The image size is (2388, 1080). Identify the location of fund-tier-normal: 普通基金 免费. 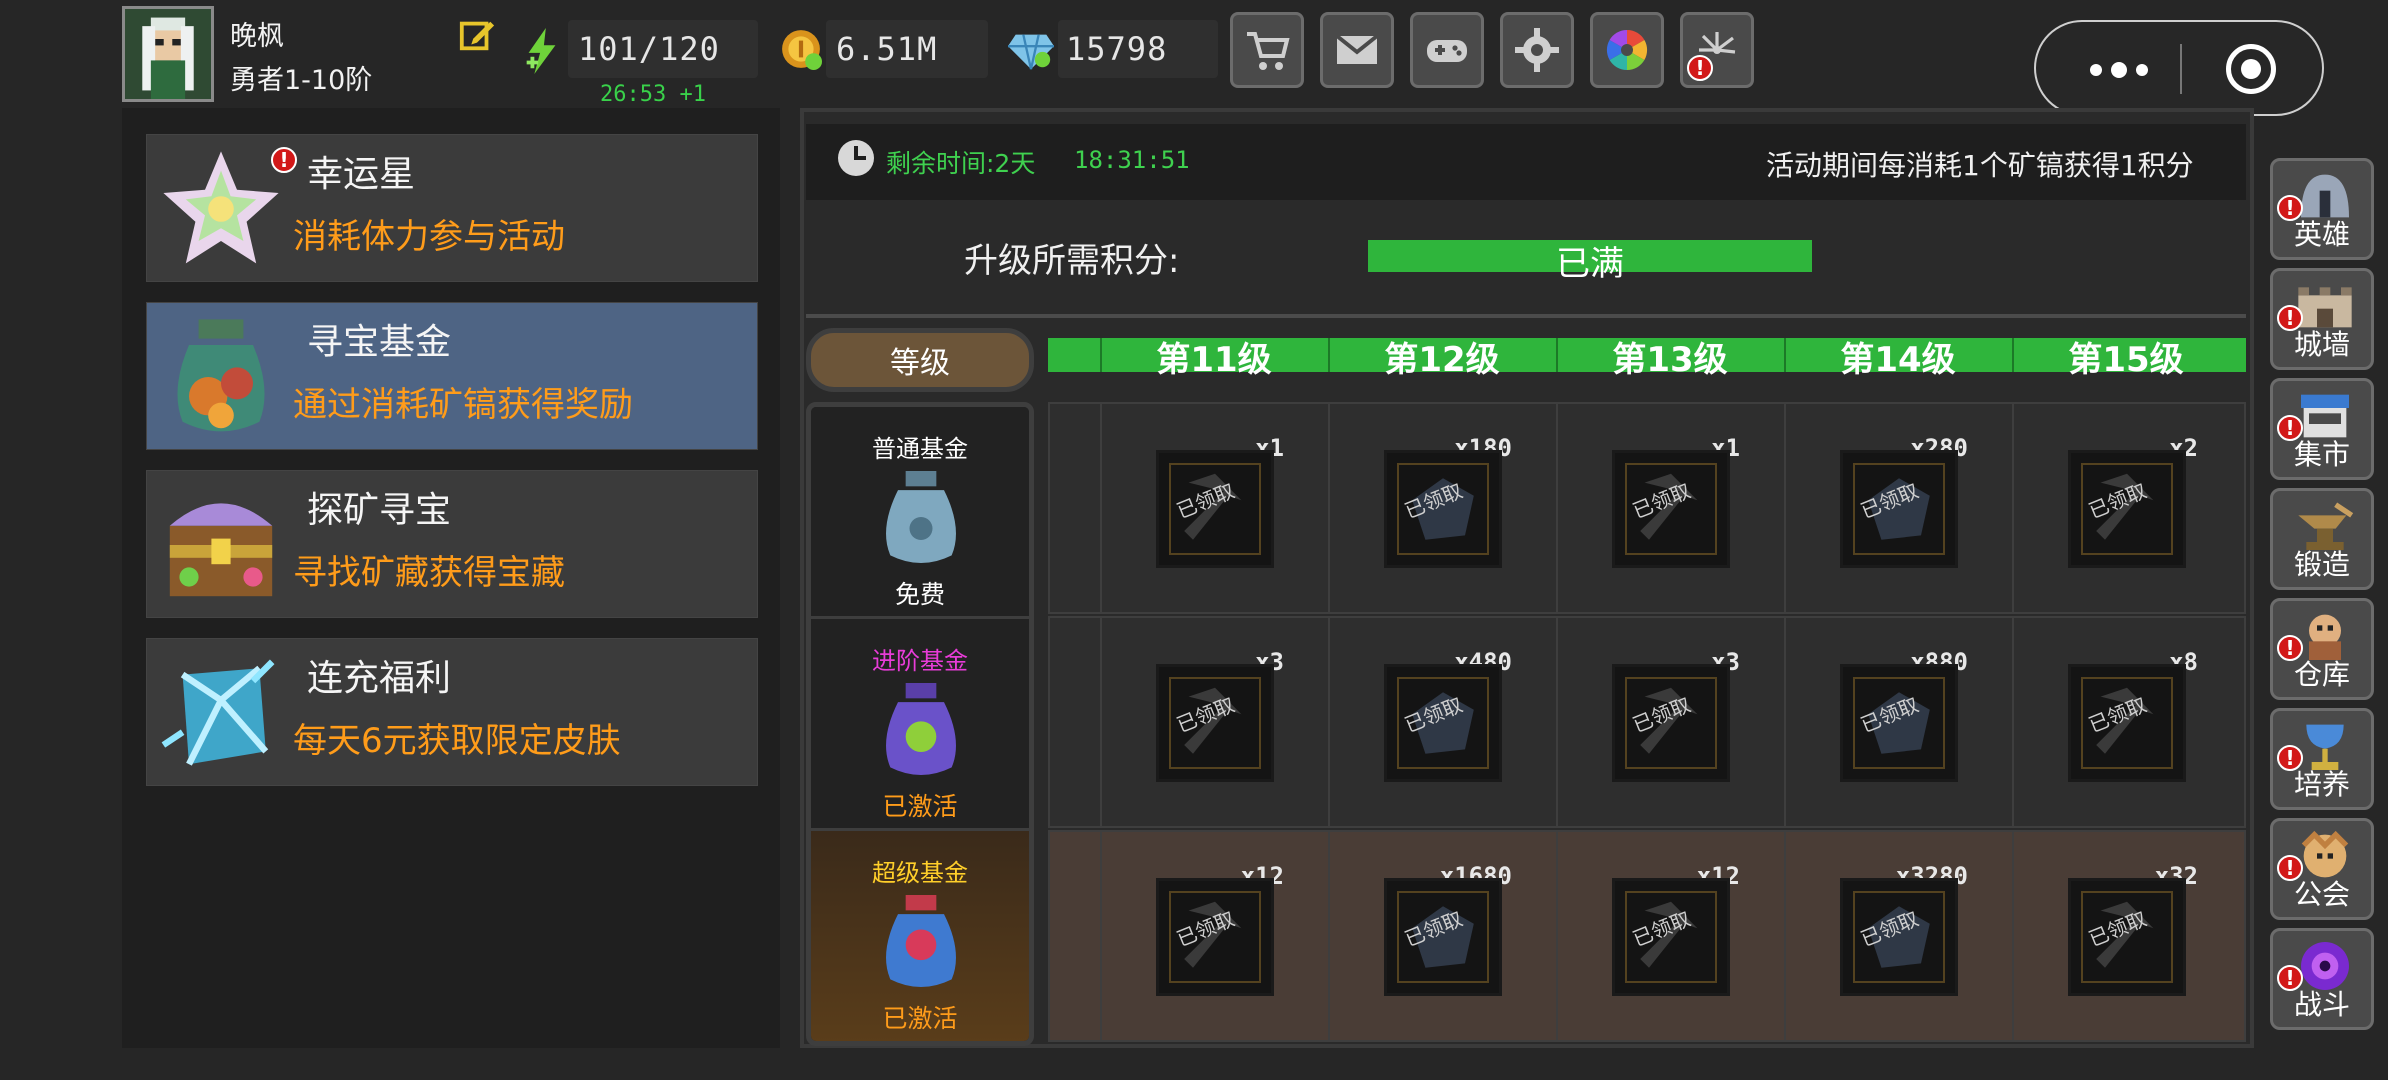
(920, 513).